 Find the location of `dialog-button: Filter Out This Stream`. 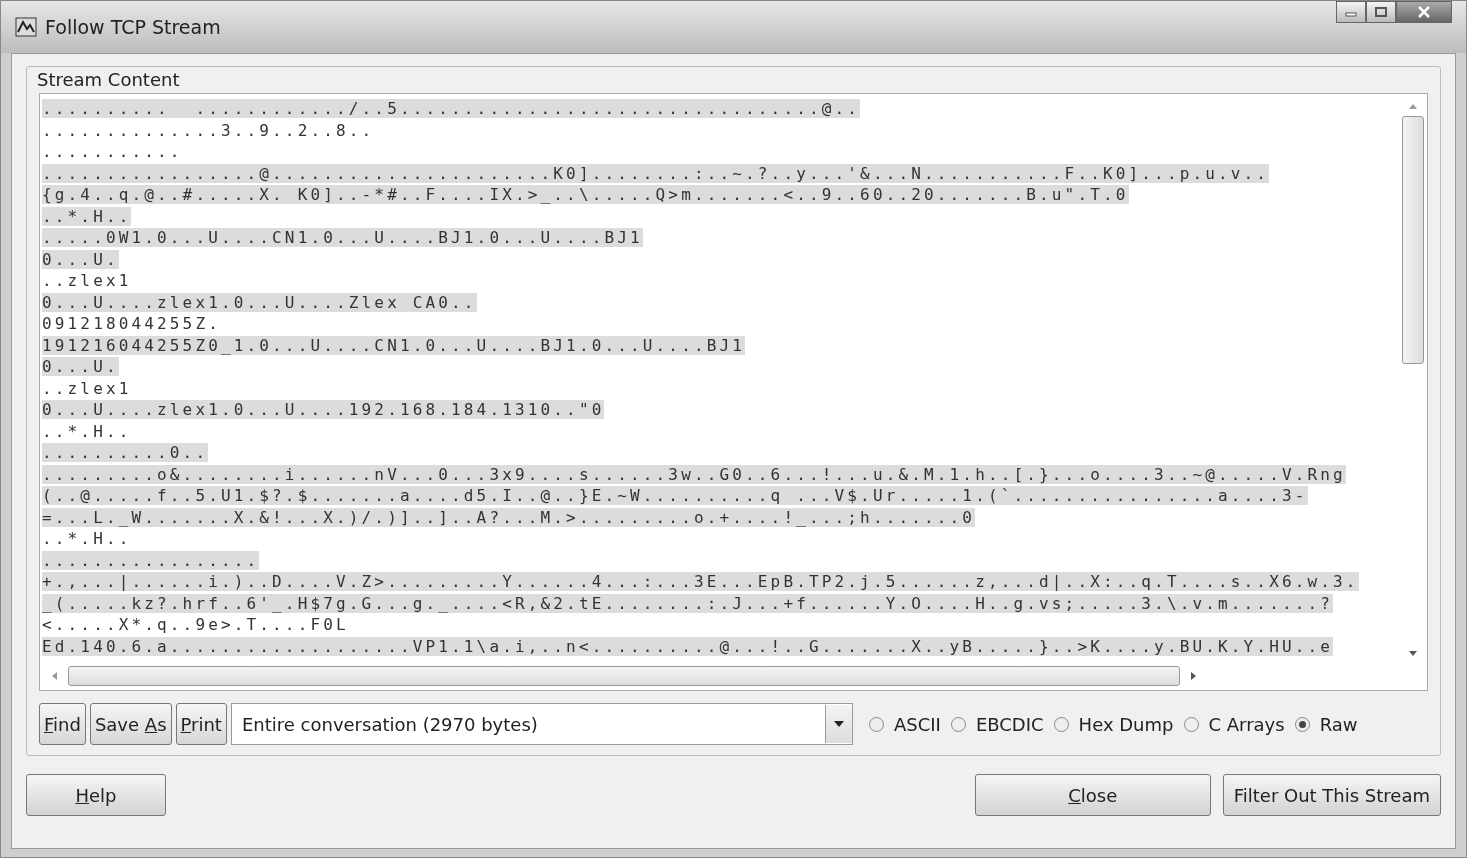

dialog-button: Filter Out This Stream is located at coordinates (1331, 795).